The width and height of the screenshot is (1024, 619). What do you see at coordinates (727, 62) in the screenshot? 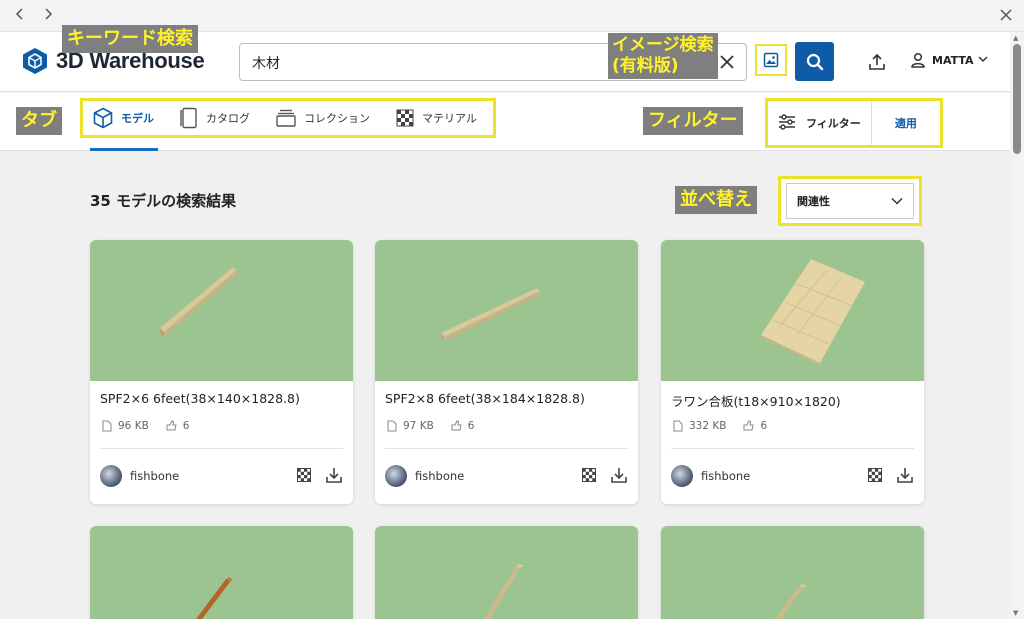
I see `clear-search-icon` at bounding box center [727, 62].